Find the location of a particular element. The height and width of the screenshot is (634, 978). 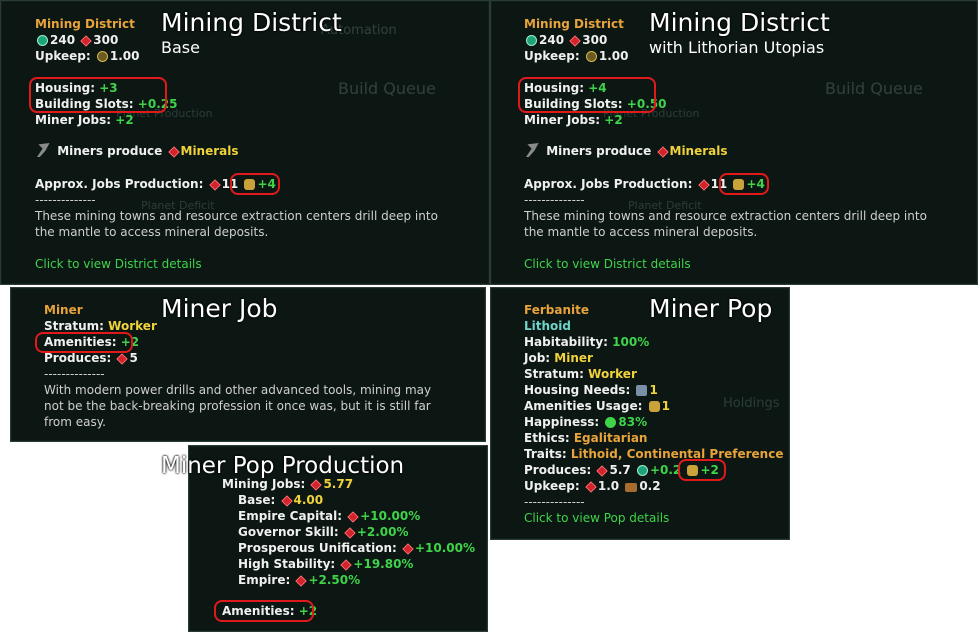

panel-subtitle: Base is located at coordinates (180, 47).